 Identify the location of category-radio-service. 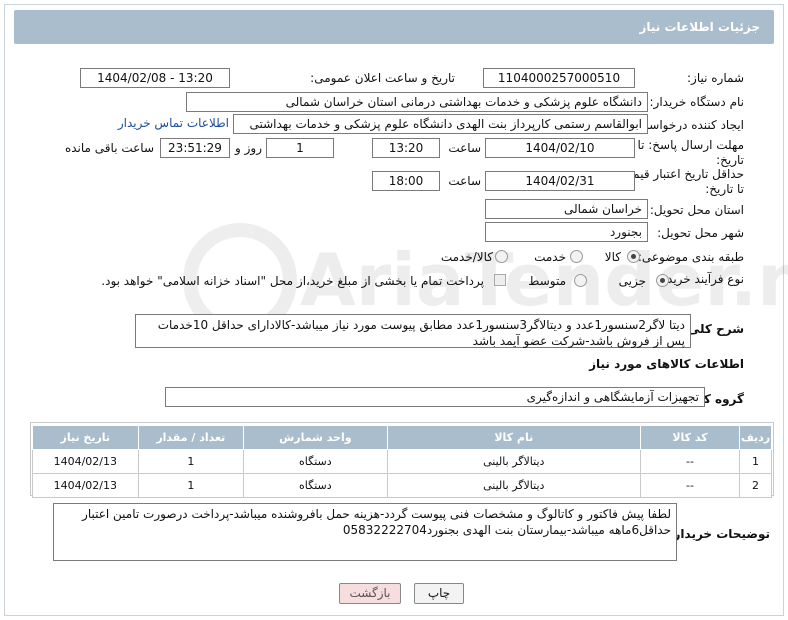
(576, 256).